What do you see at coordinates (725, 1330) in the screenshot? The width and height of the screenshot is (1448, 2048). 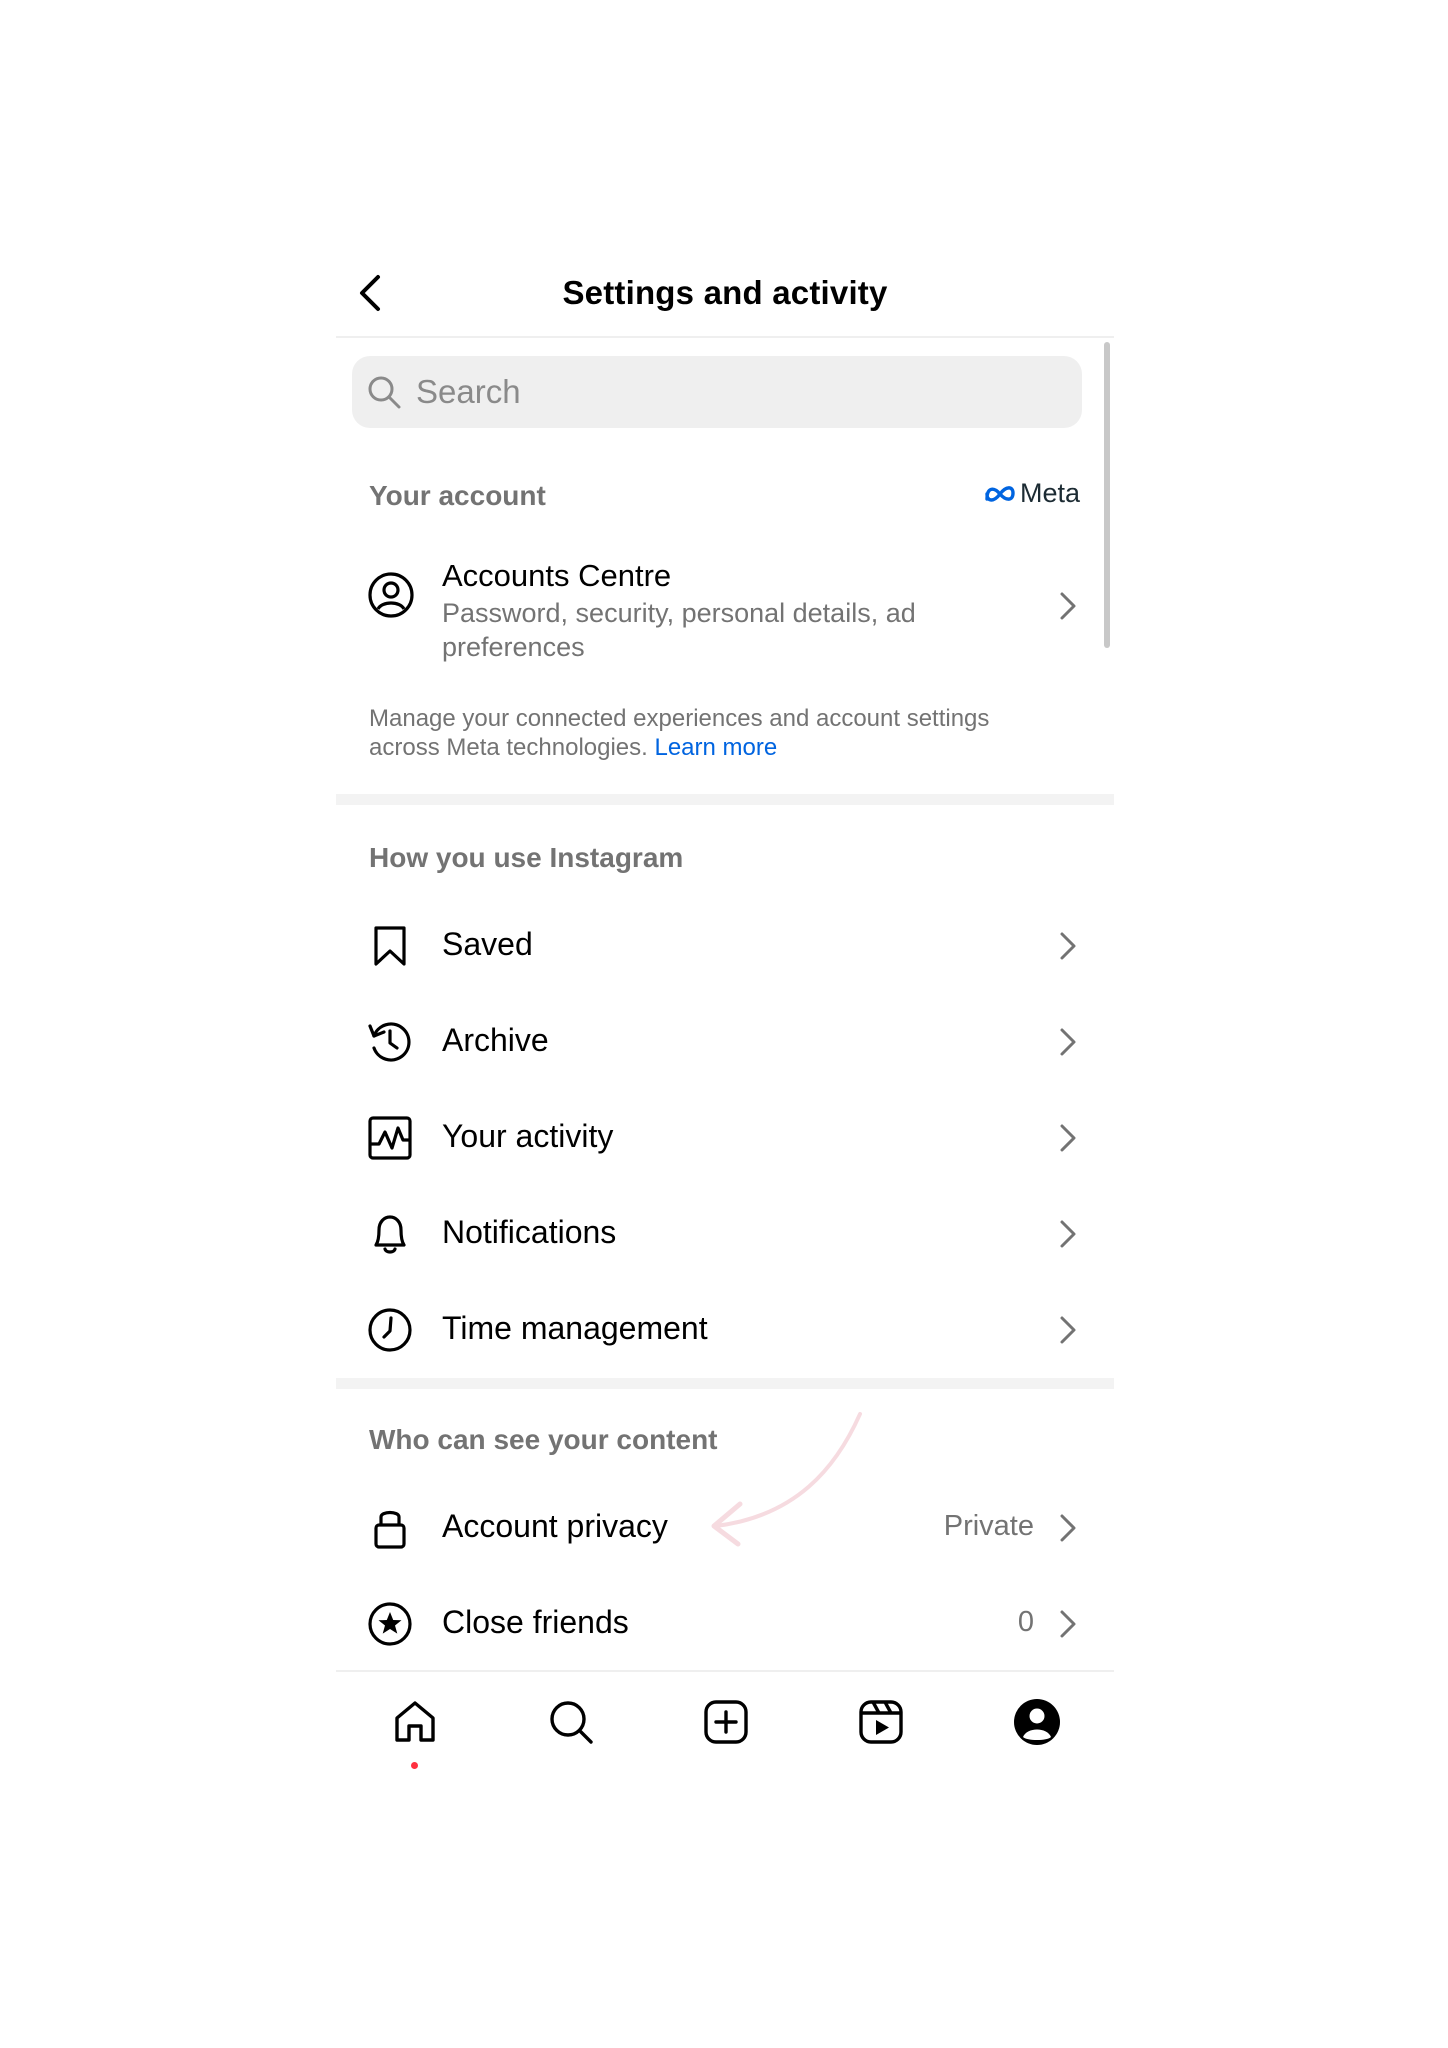 I see `row-time-management: Time management` at bounding box center [725, 1330].